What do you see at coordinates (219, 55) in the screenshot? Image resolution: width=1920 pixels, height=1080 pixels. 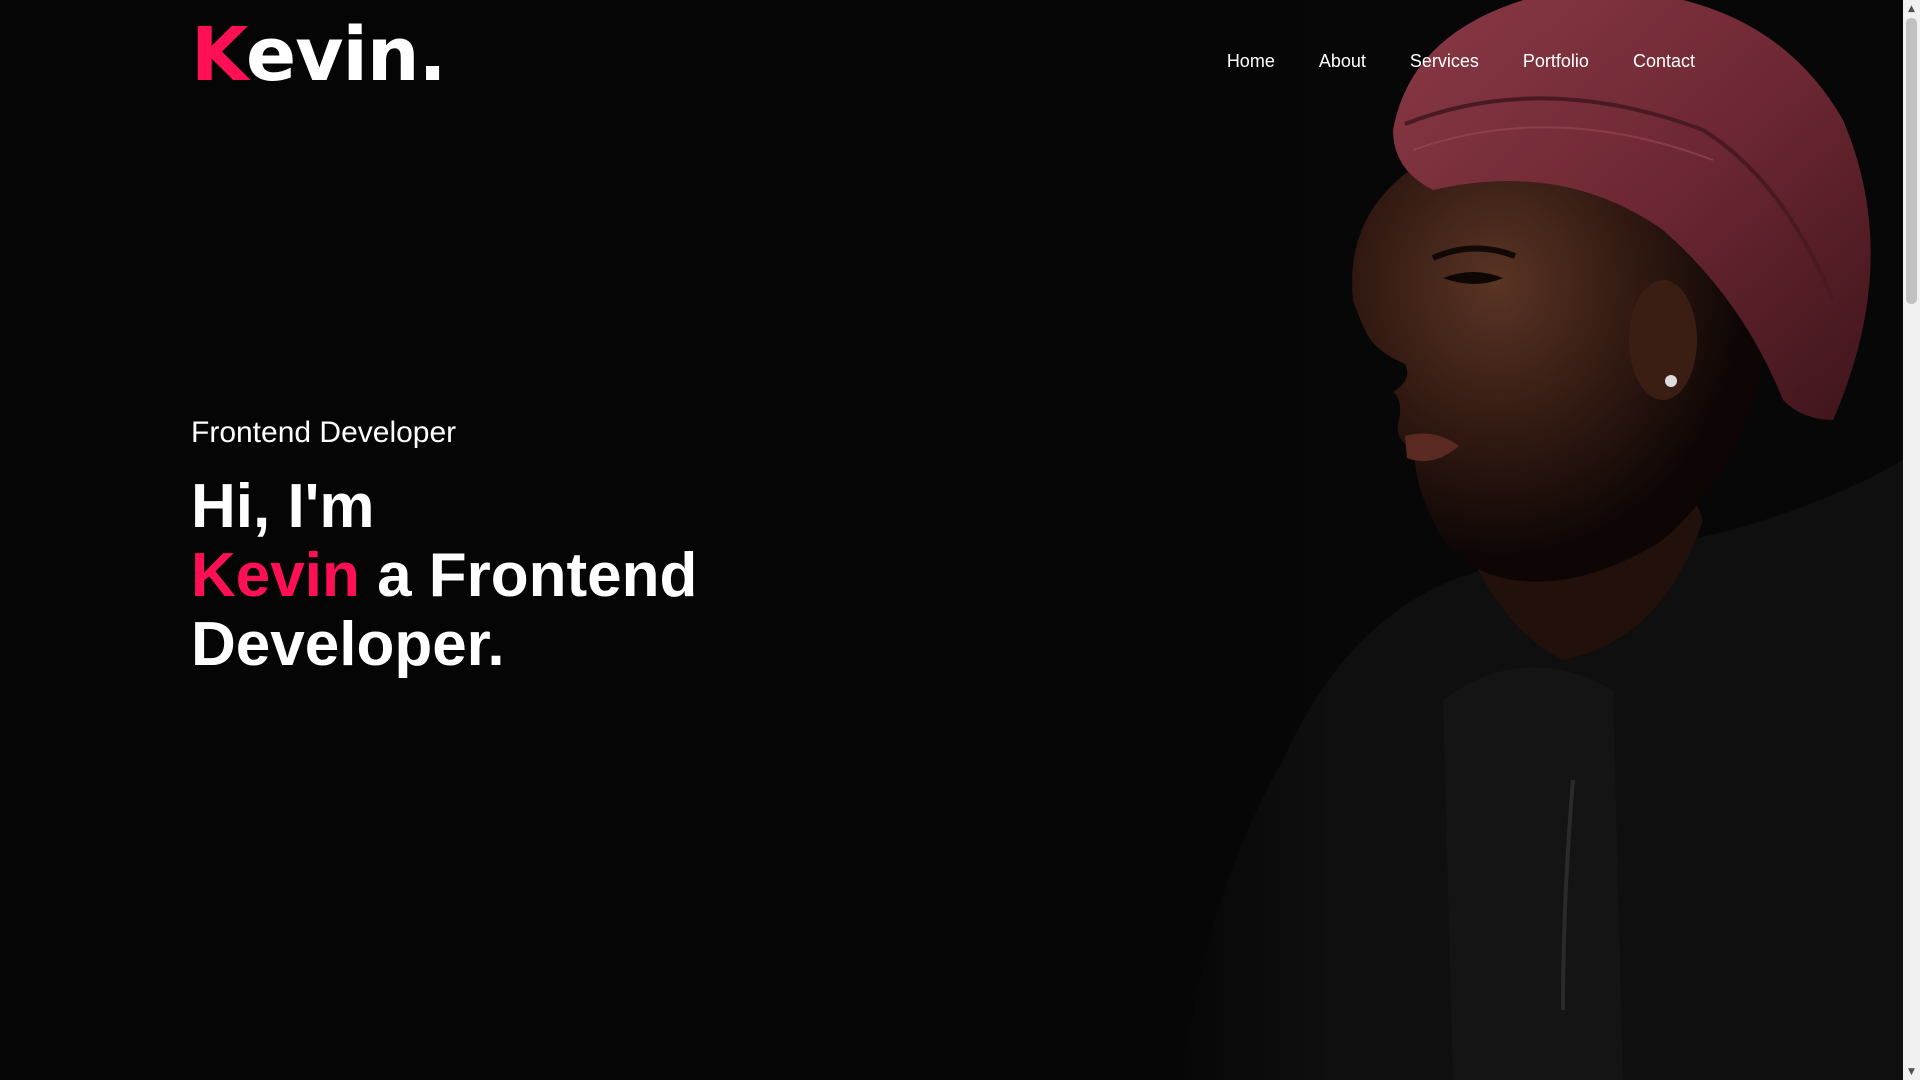 I see `logo-initial: K` at bounding box center [219, 55].